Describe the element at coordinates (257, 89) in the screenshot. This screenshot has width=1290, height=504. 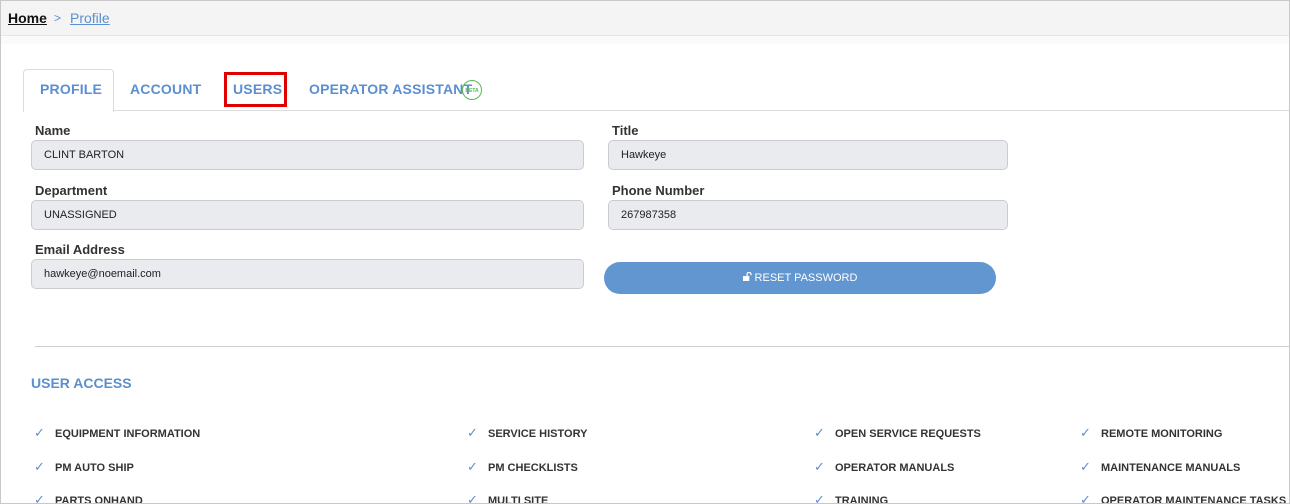
I see `tab-users: USERS` at that location.